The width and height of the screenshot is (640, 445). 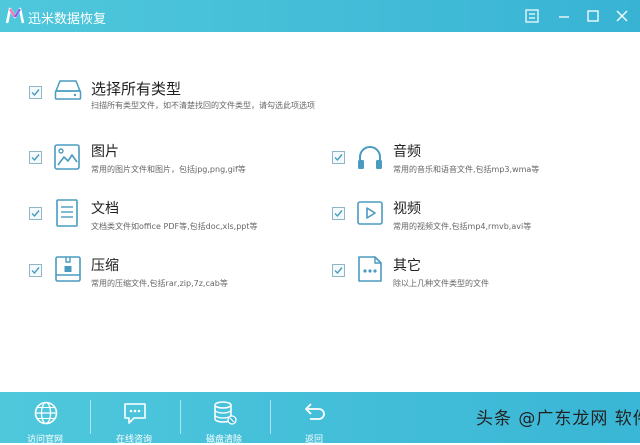 I want to click on online-consult-button: 在线咨询, so click(x=134, y=418).